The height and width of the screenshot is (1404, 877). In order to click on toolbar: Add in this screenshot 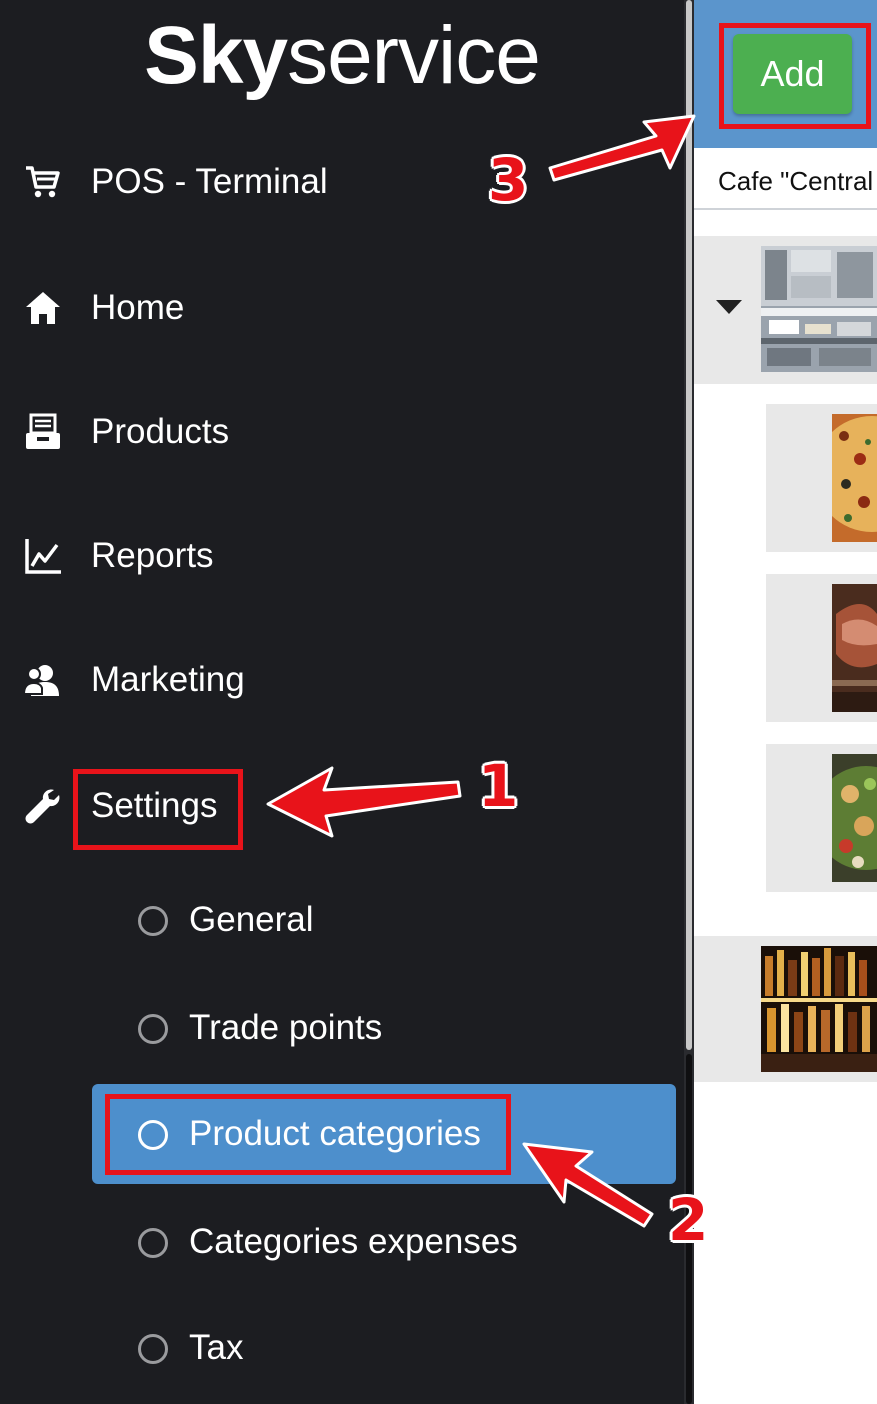, I will do `click(785, 74)`.